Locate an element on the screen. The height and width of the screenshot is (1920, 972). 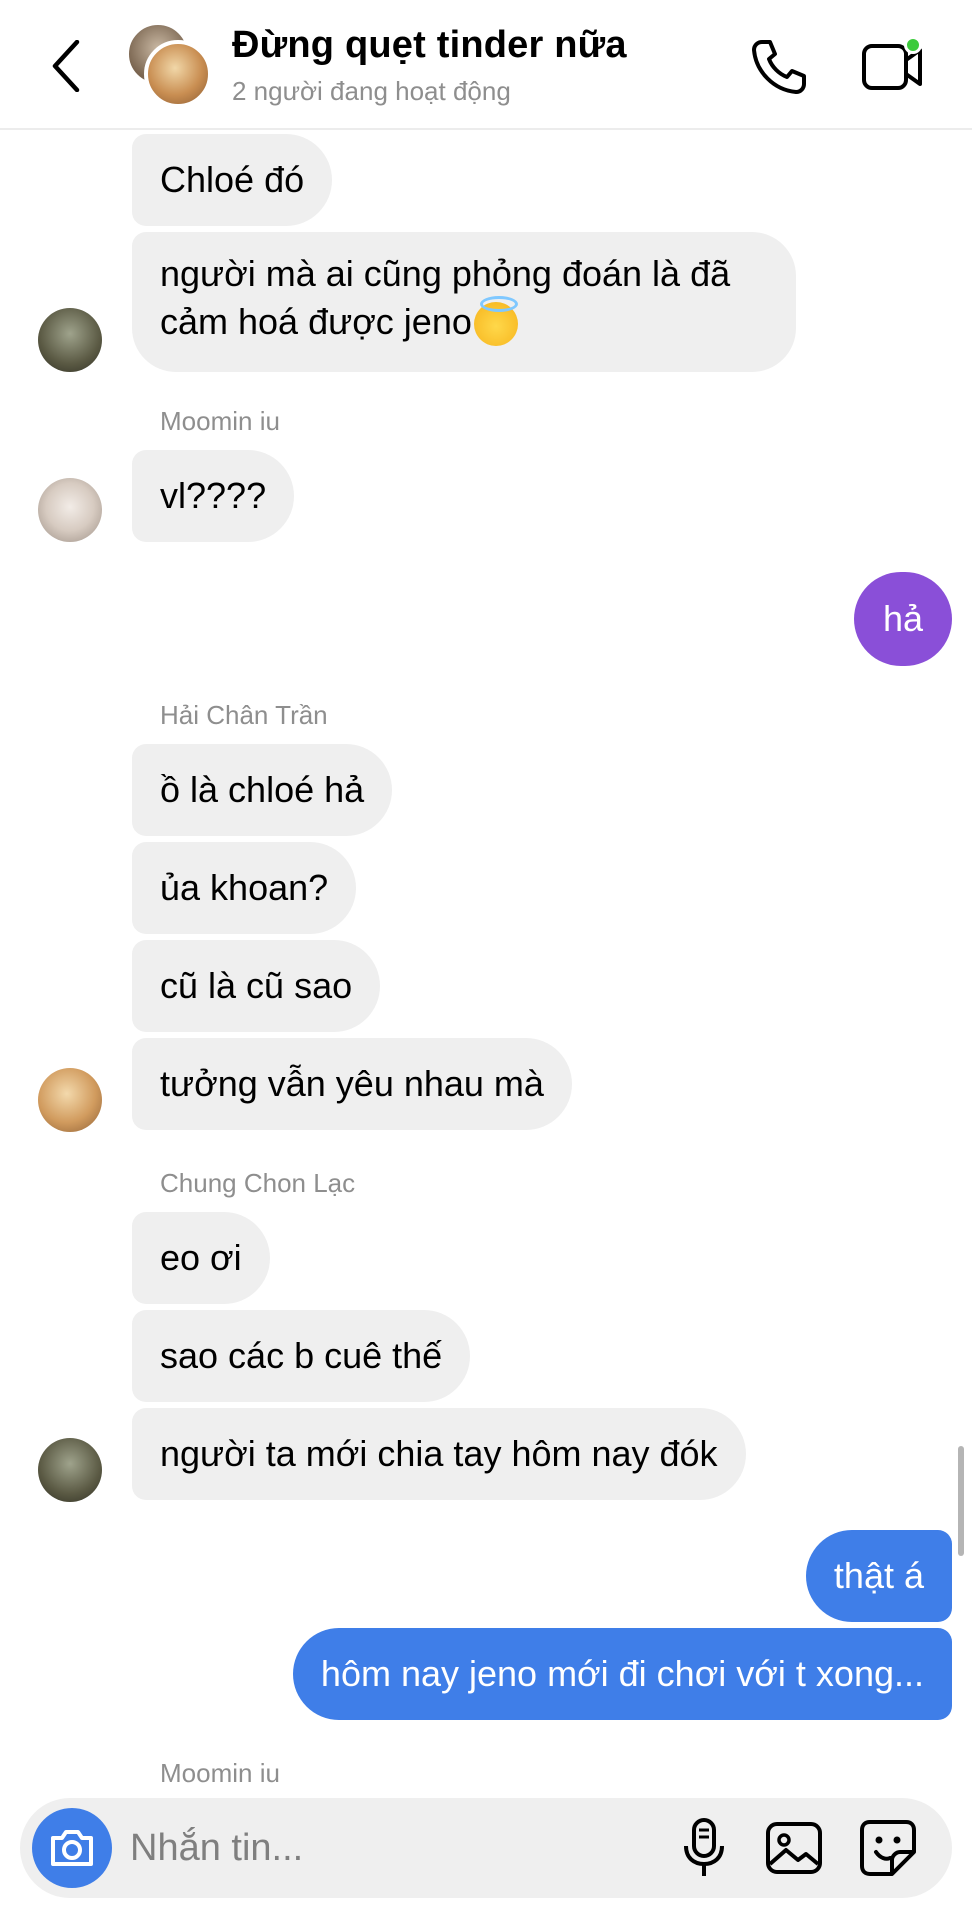
camera-icon is located at coordinates (72, 1848).